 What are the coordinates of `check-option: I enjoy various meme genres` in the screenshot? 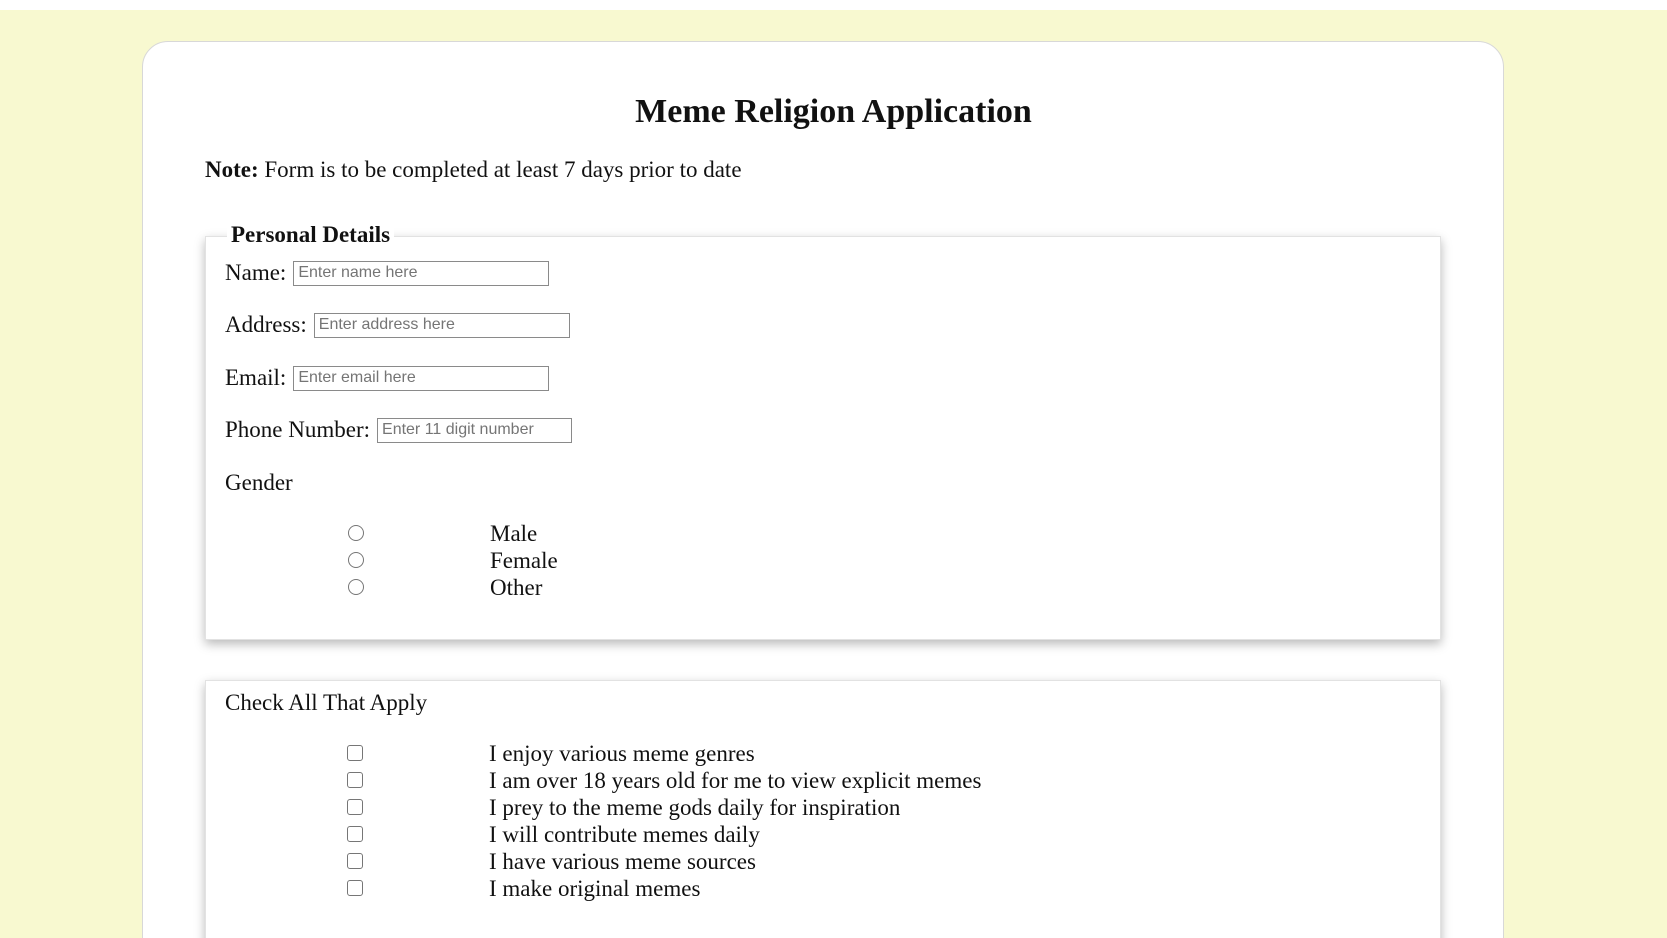 It's located at (706, 753).